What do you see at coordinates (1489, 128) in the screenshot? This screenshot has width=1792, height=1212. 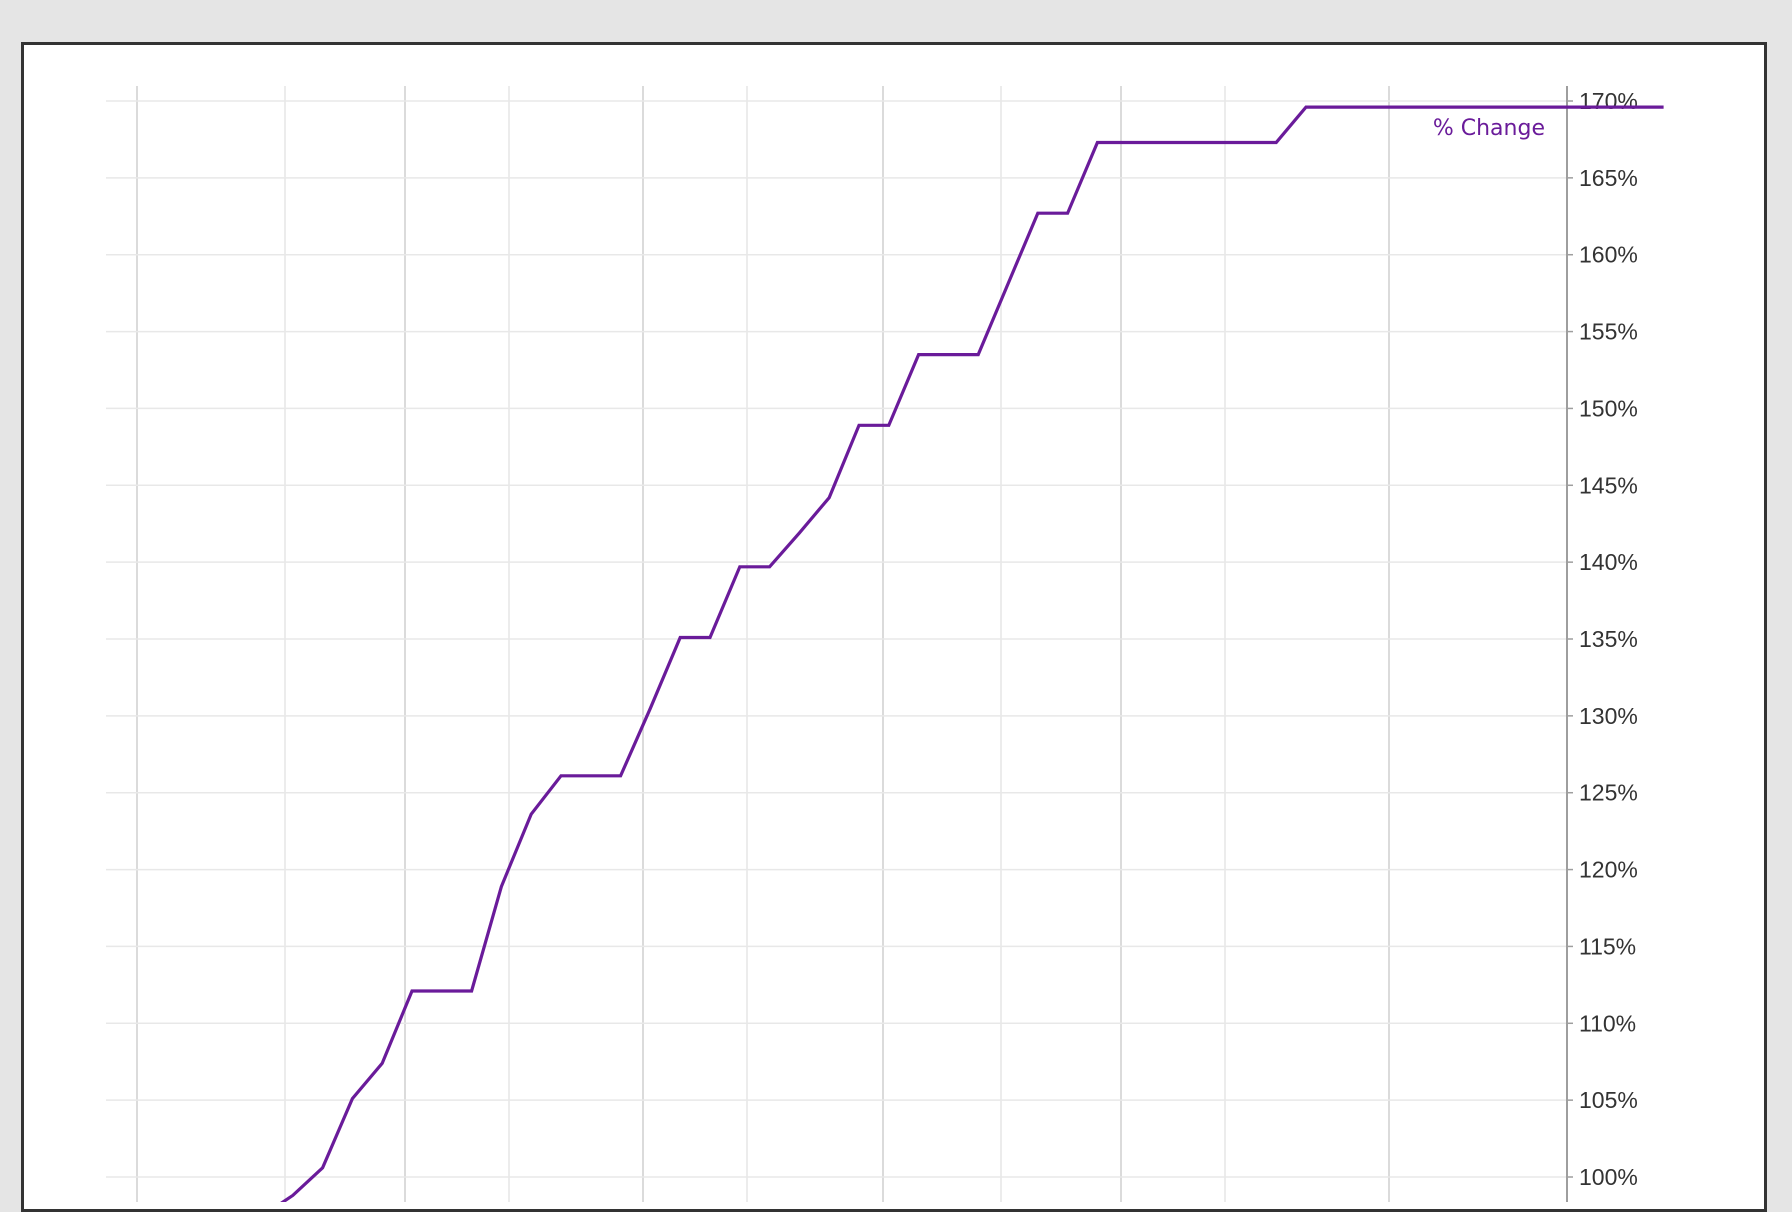 I see `series-label: % Change` at bounding box center [1489, 128].